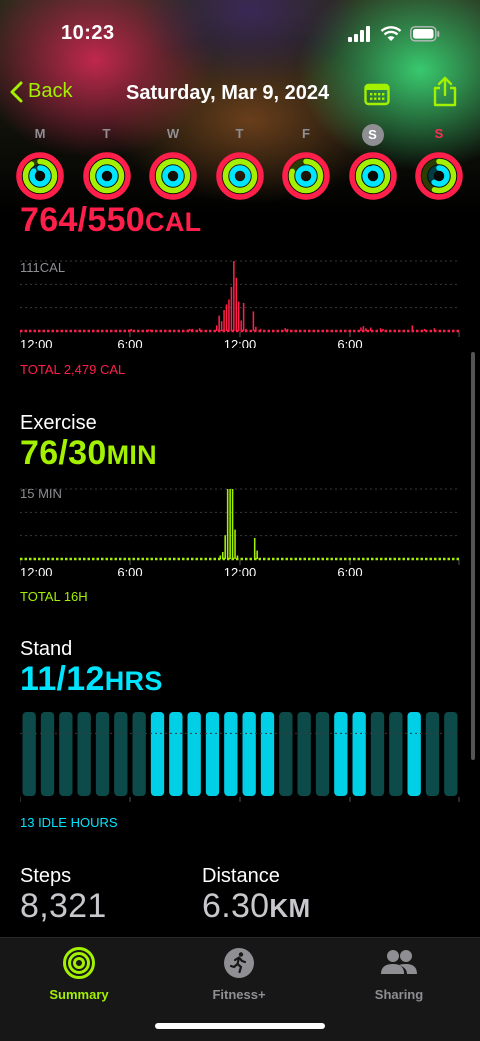  I want to click on stand-value-unit: HRS, so click(133, 681).